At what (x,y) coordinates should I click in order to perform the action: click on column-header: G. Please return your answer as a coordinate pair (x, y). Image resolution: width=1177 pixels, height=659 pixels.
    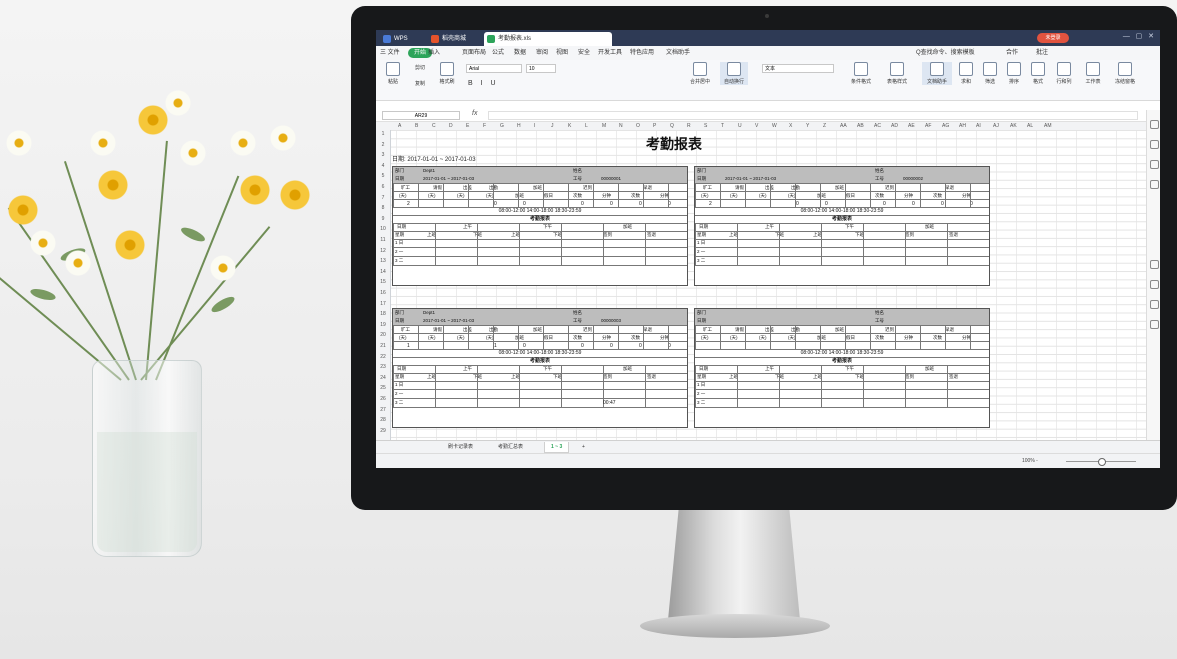
    Looking at the image, I should click on (502, 126).